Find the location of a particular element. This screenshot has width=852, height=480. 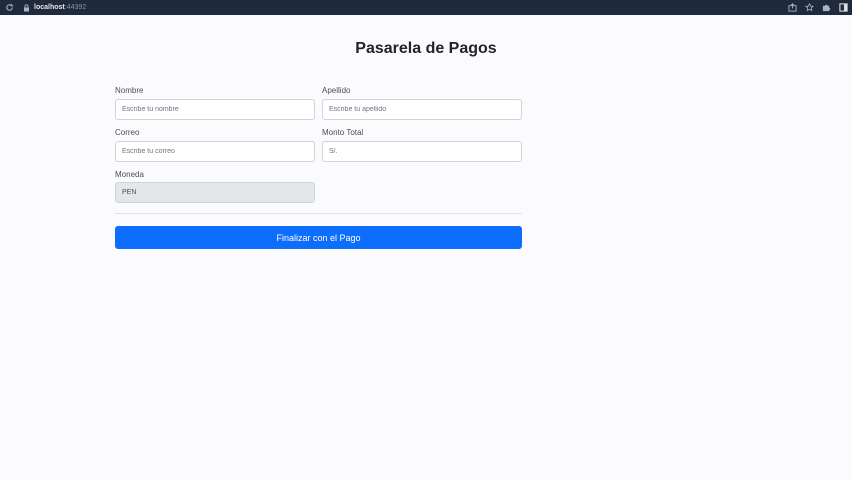

nombre-label: Nombre is located at coordinates (129, 90).